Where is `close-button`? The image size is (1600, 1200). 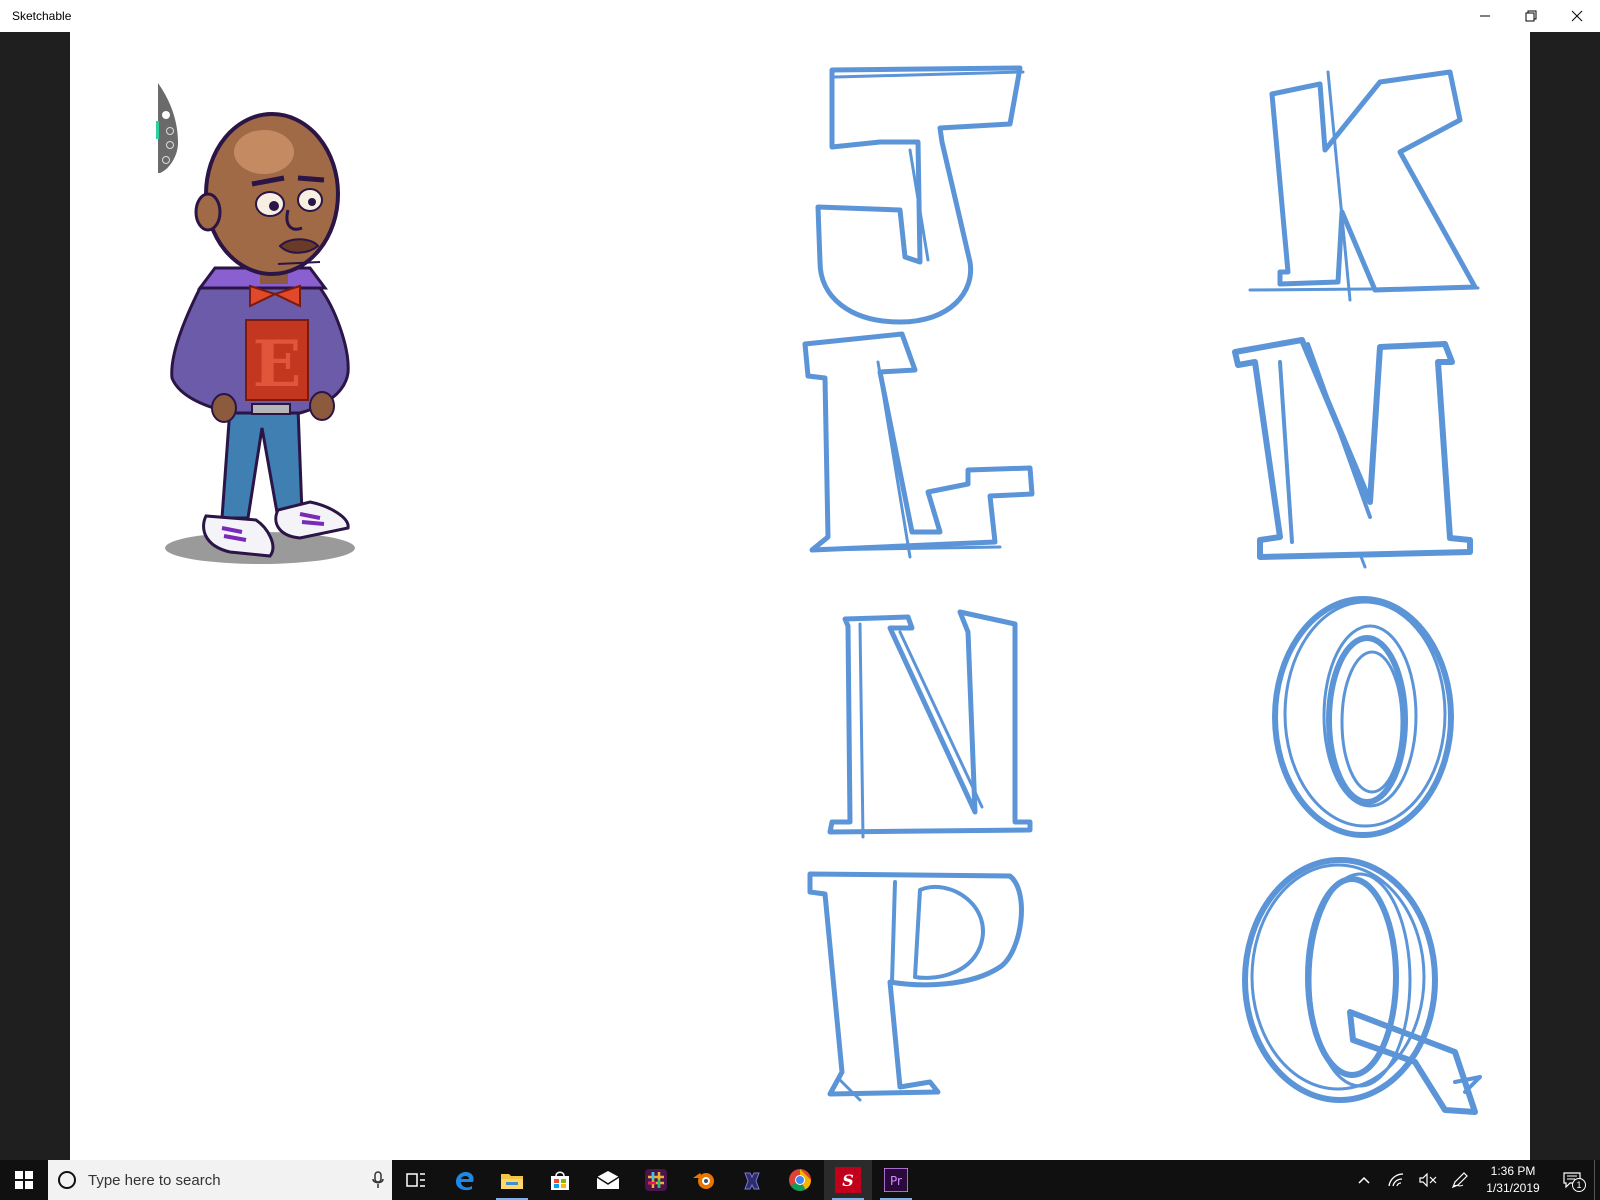 close-button is located at coordinates (1577, 16).